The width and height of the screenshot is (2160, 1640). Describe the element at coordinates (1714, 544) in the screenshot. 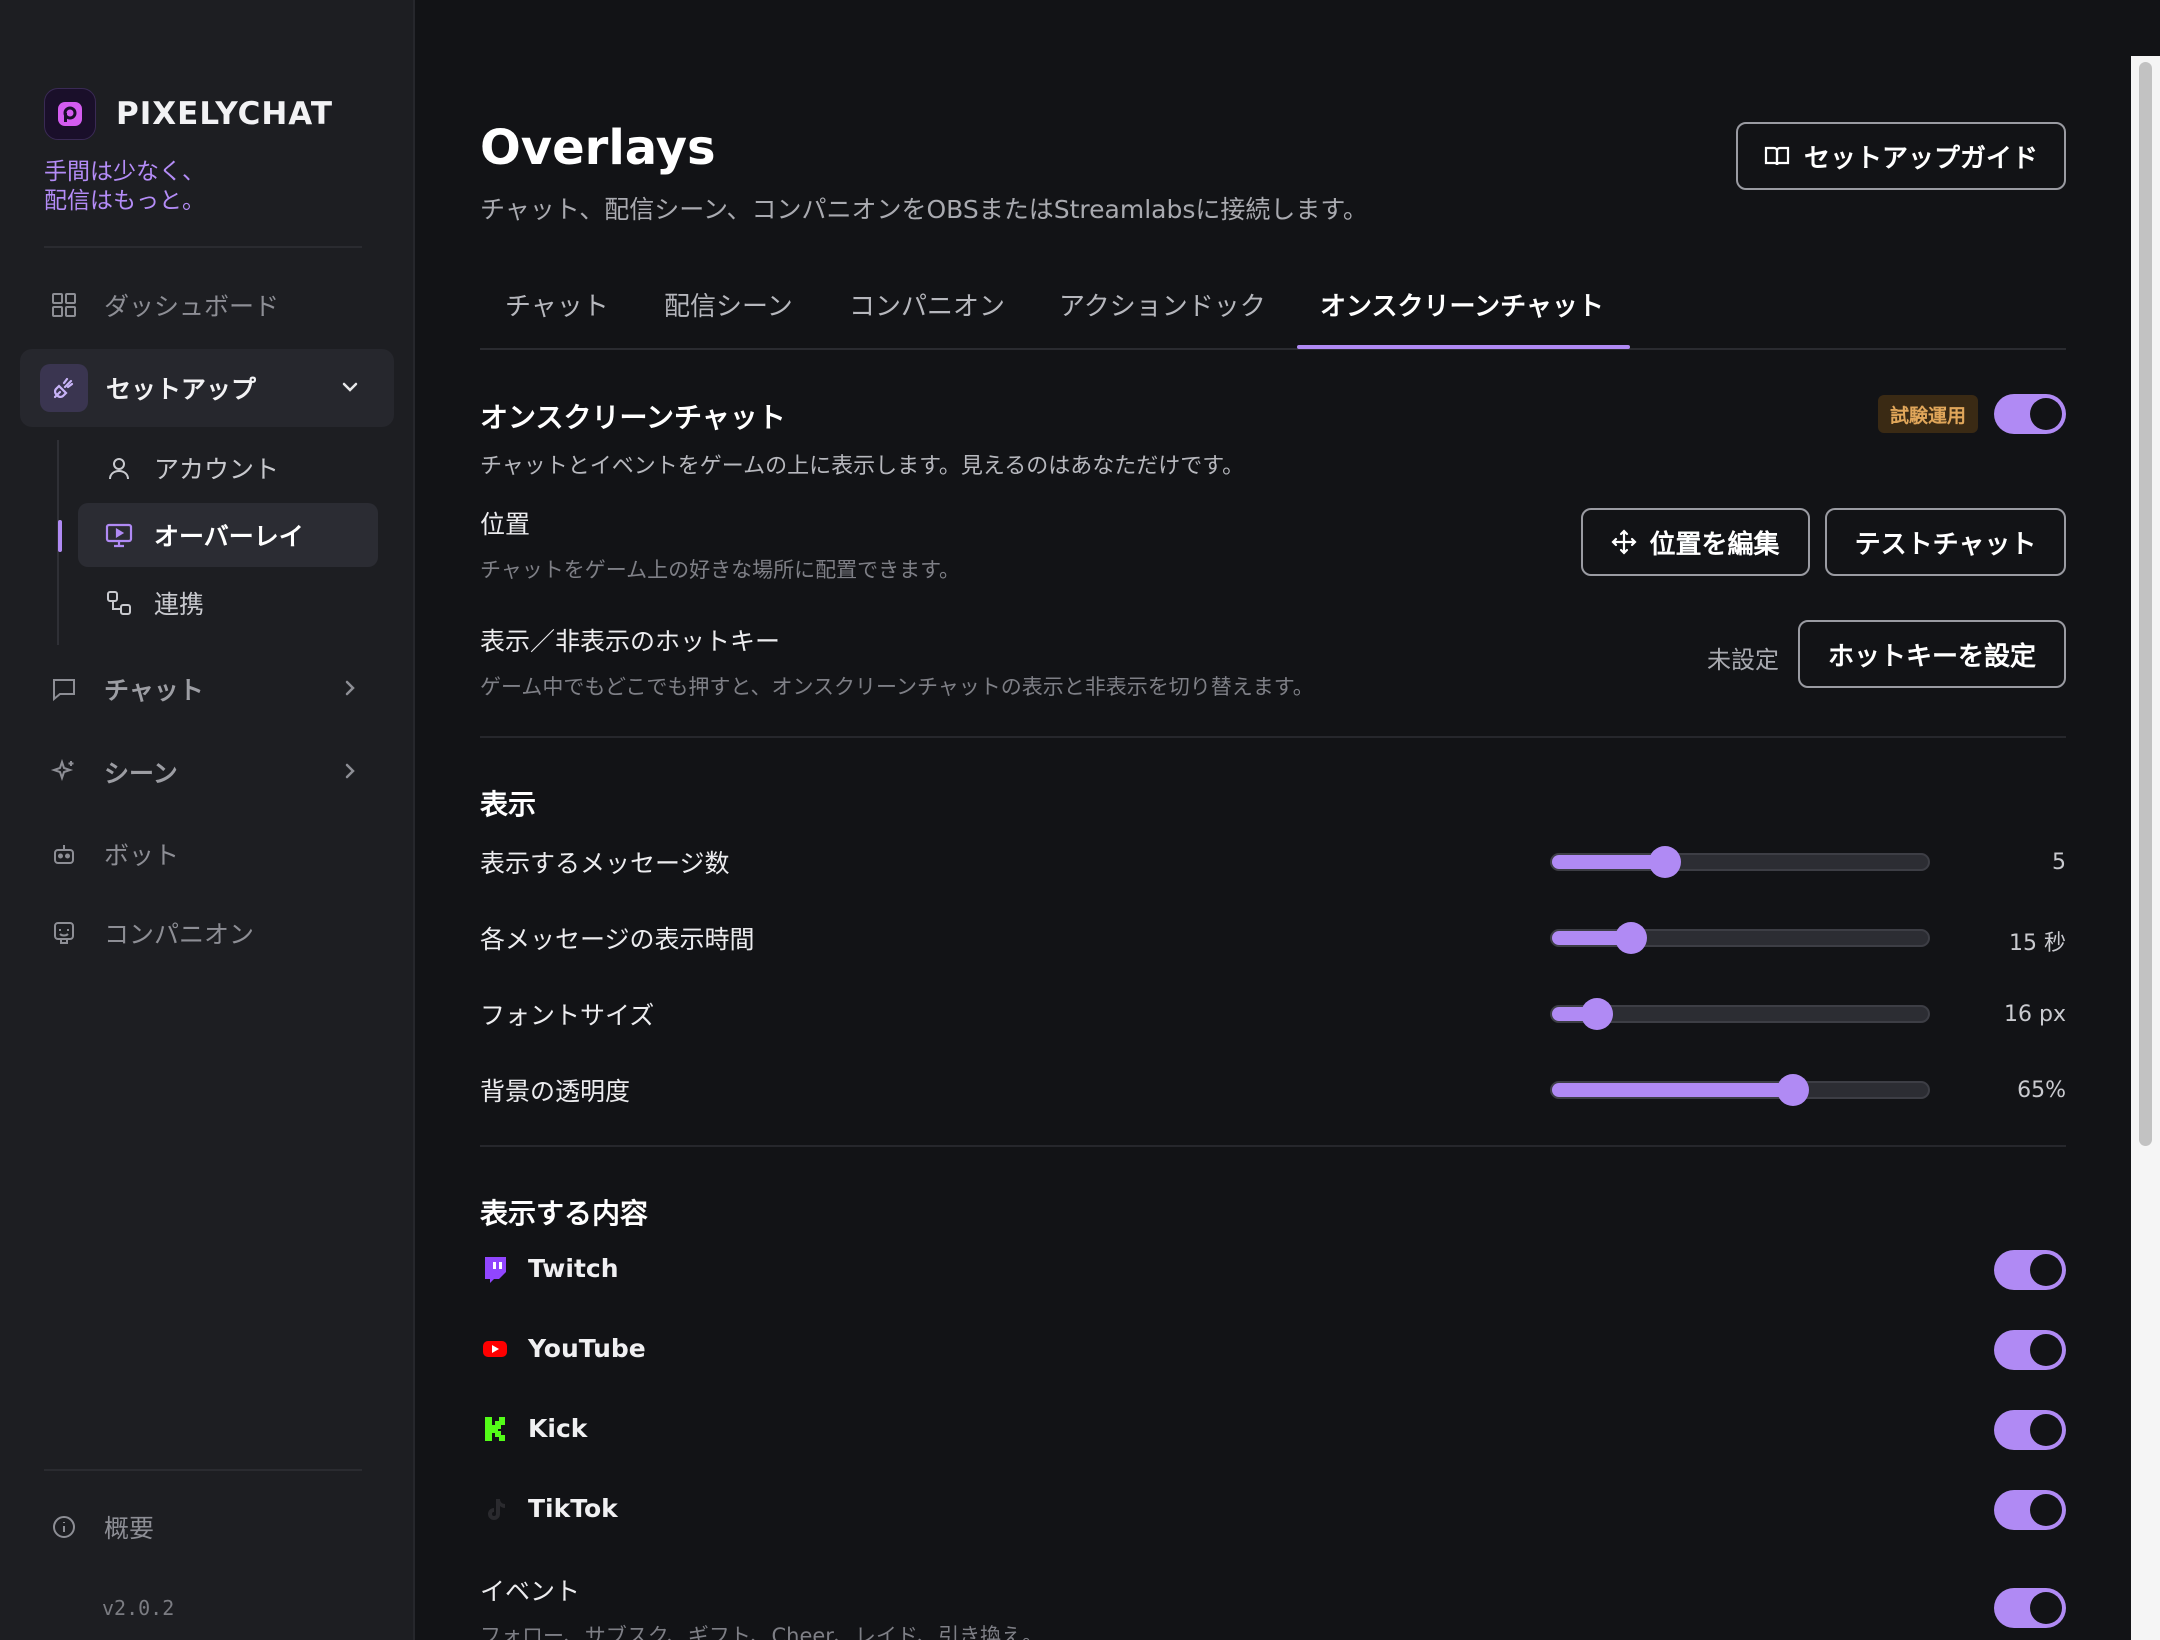

I see `edit-position-label: 位置を編集` at that location.